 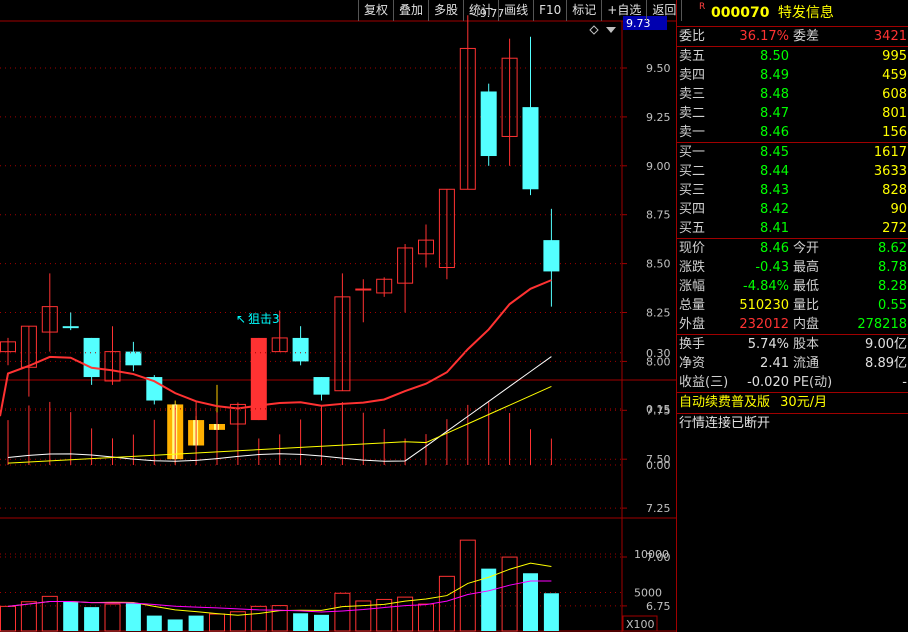 What do you see at coordinates (583, 10) in the screenshot?
I see `toolbar-mark-button: 标记` at bounding box center [583, 10].